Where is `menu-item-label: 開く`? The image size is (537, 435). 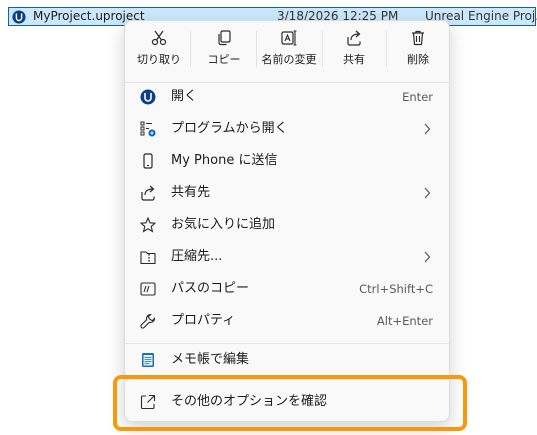
menu-item-label: 開く is located at coordinates (184, 96).